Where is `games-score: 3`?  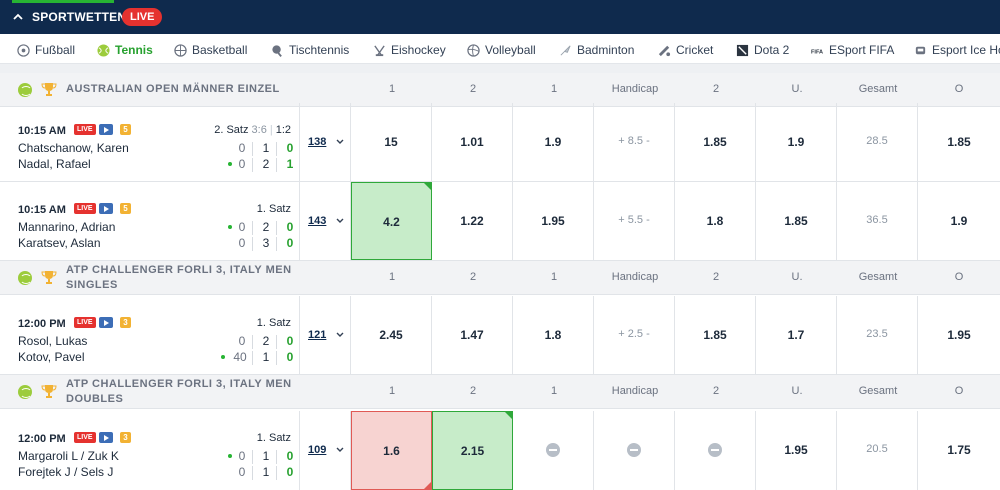
games-score: 3 is located at coordinates (266, 243).